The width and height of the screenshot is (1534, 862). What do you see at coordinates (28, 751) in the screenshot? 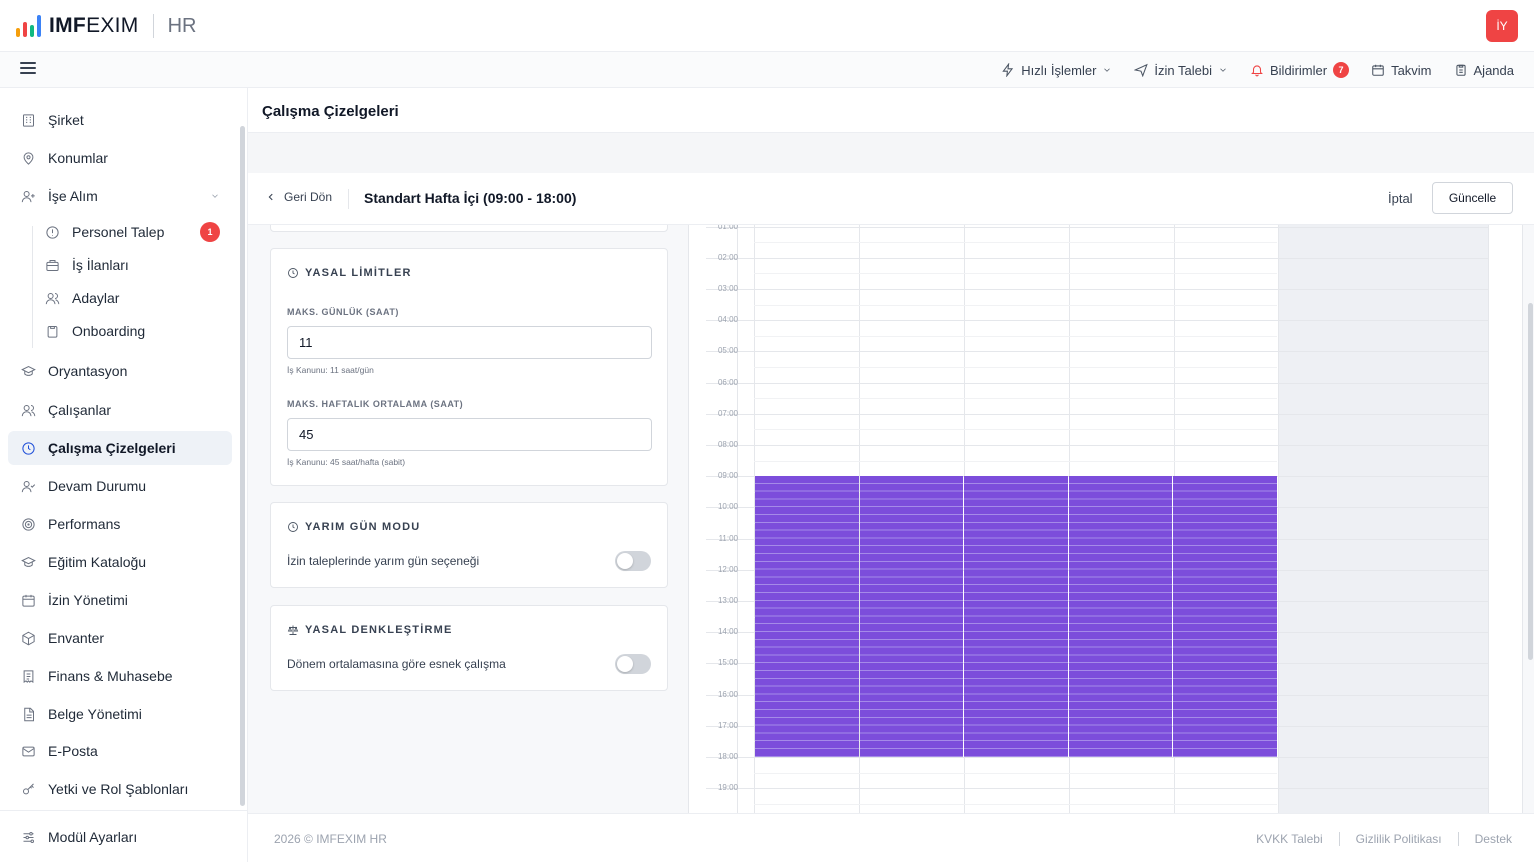
I see `mail-icon` at bounding box center [28, 751].